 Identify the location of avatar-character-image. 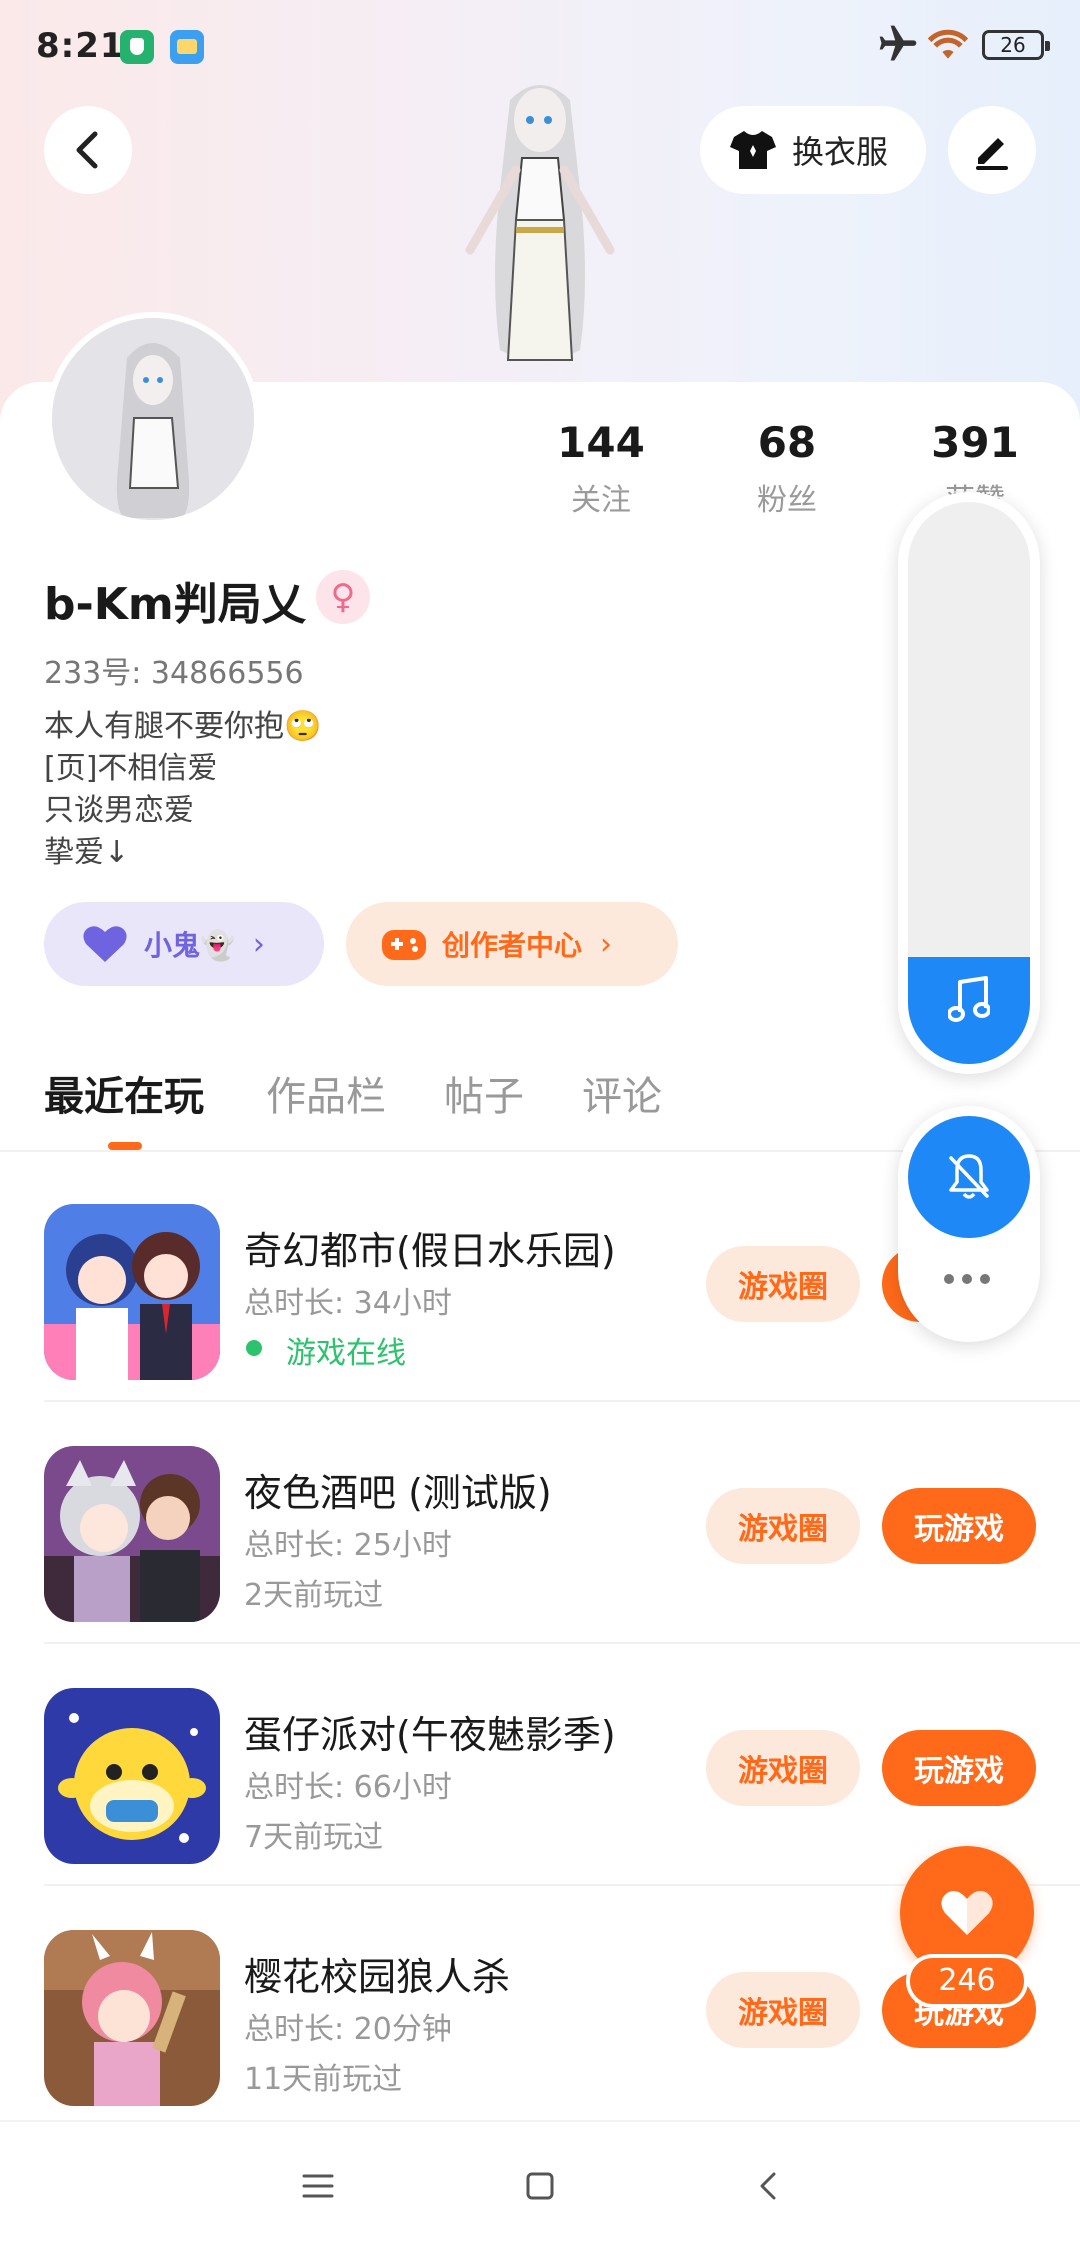
(540, 223).